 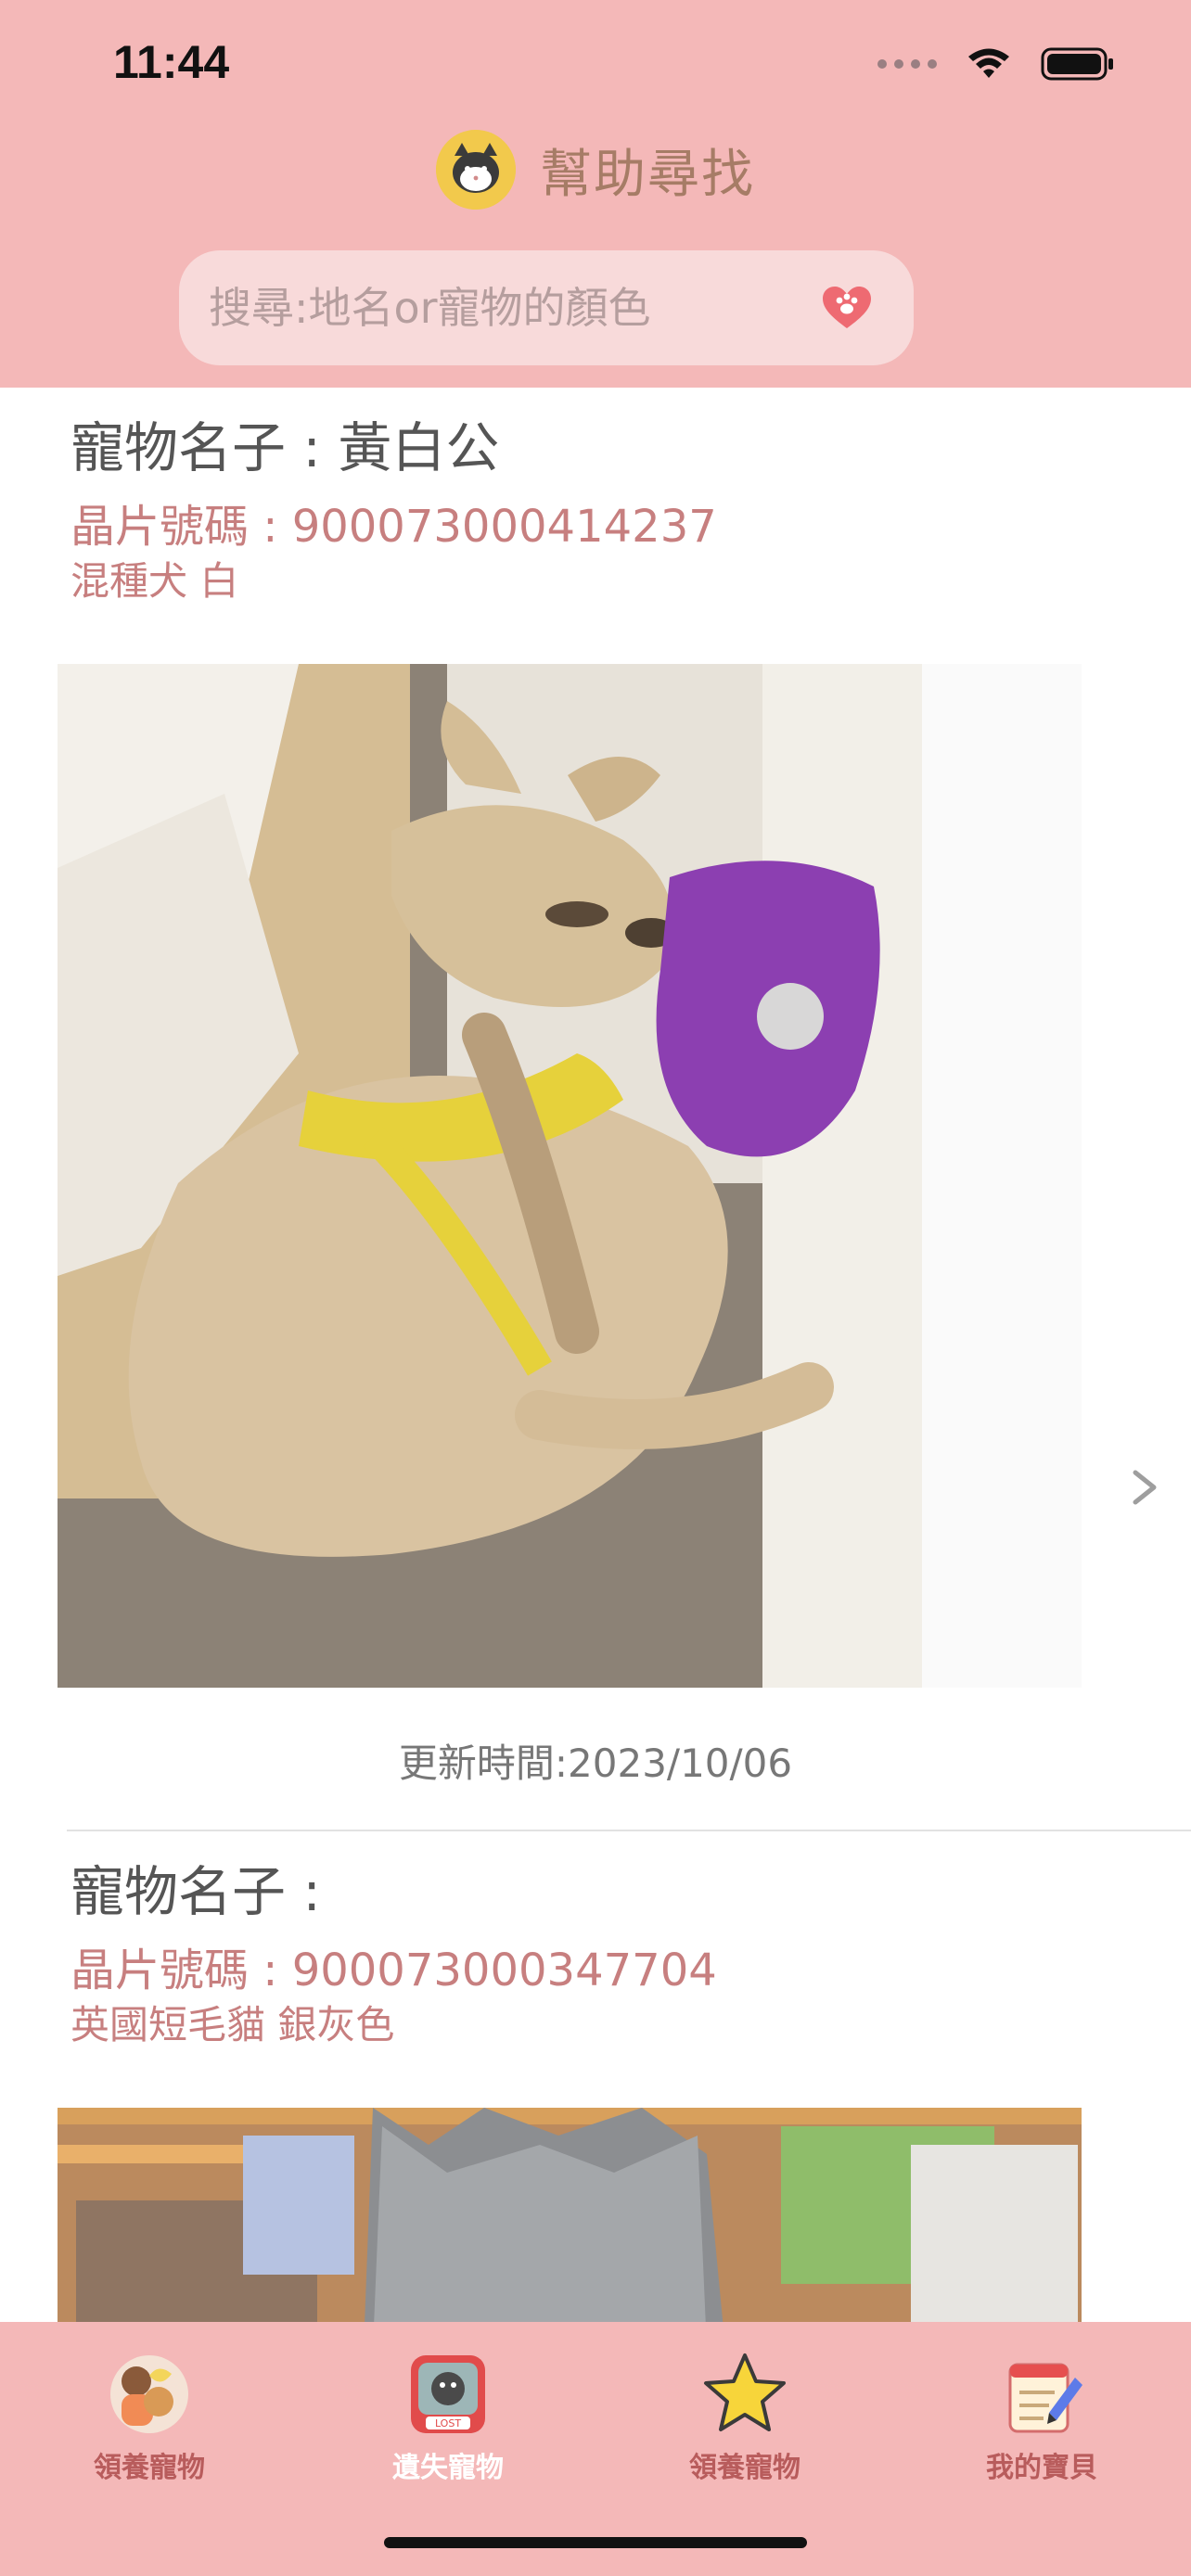 I want to click on page-title: 幫助尋找, so click(x=647, y=175).